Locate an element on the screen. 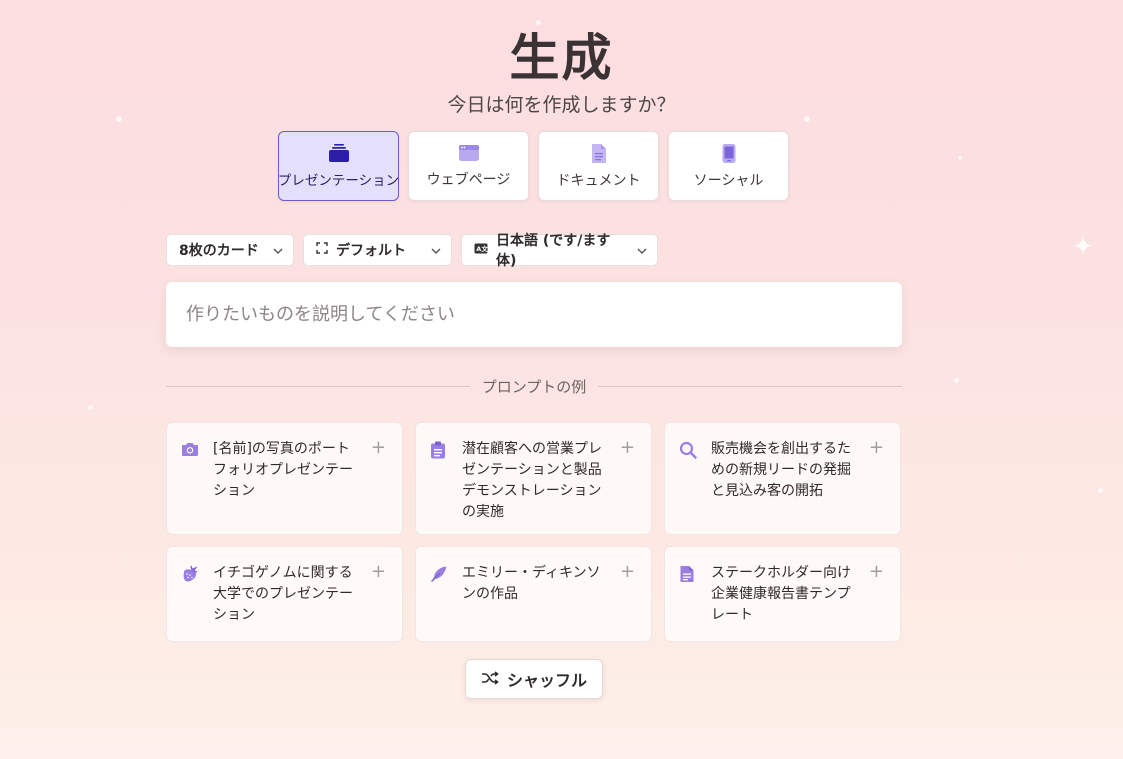  language-value: 日本語 (です/ます体) is located at coordinates (553, 251).